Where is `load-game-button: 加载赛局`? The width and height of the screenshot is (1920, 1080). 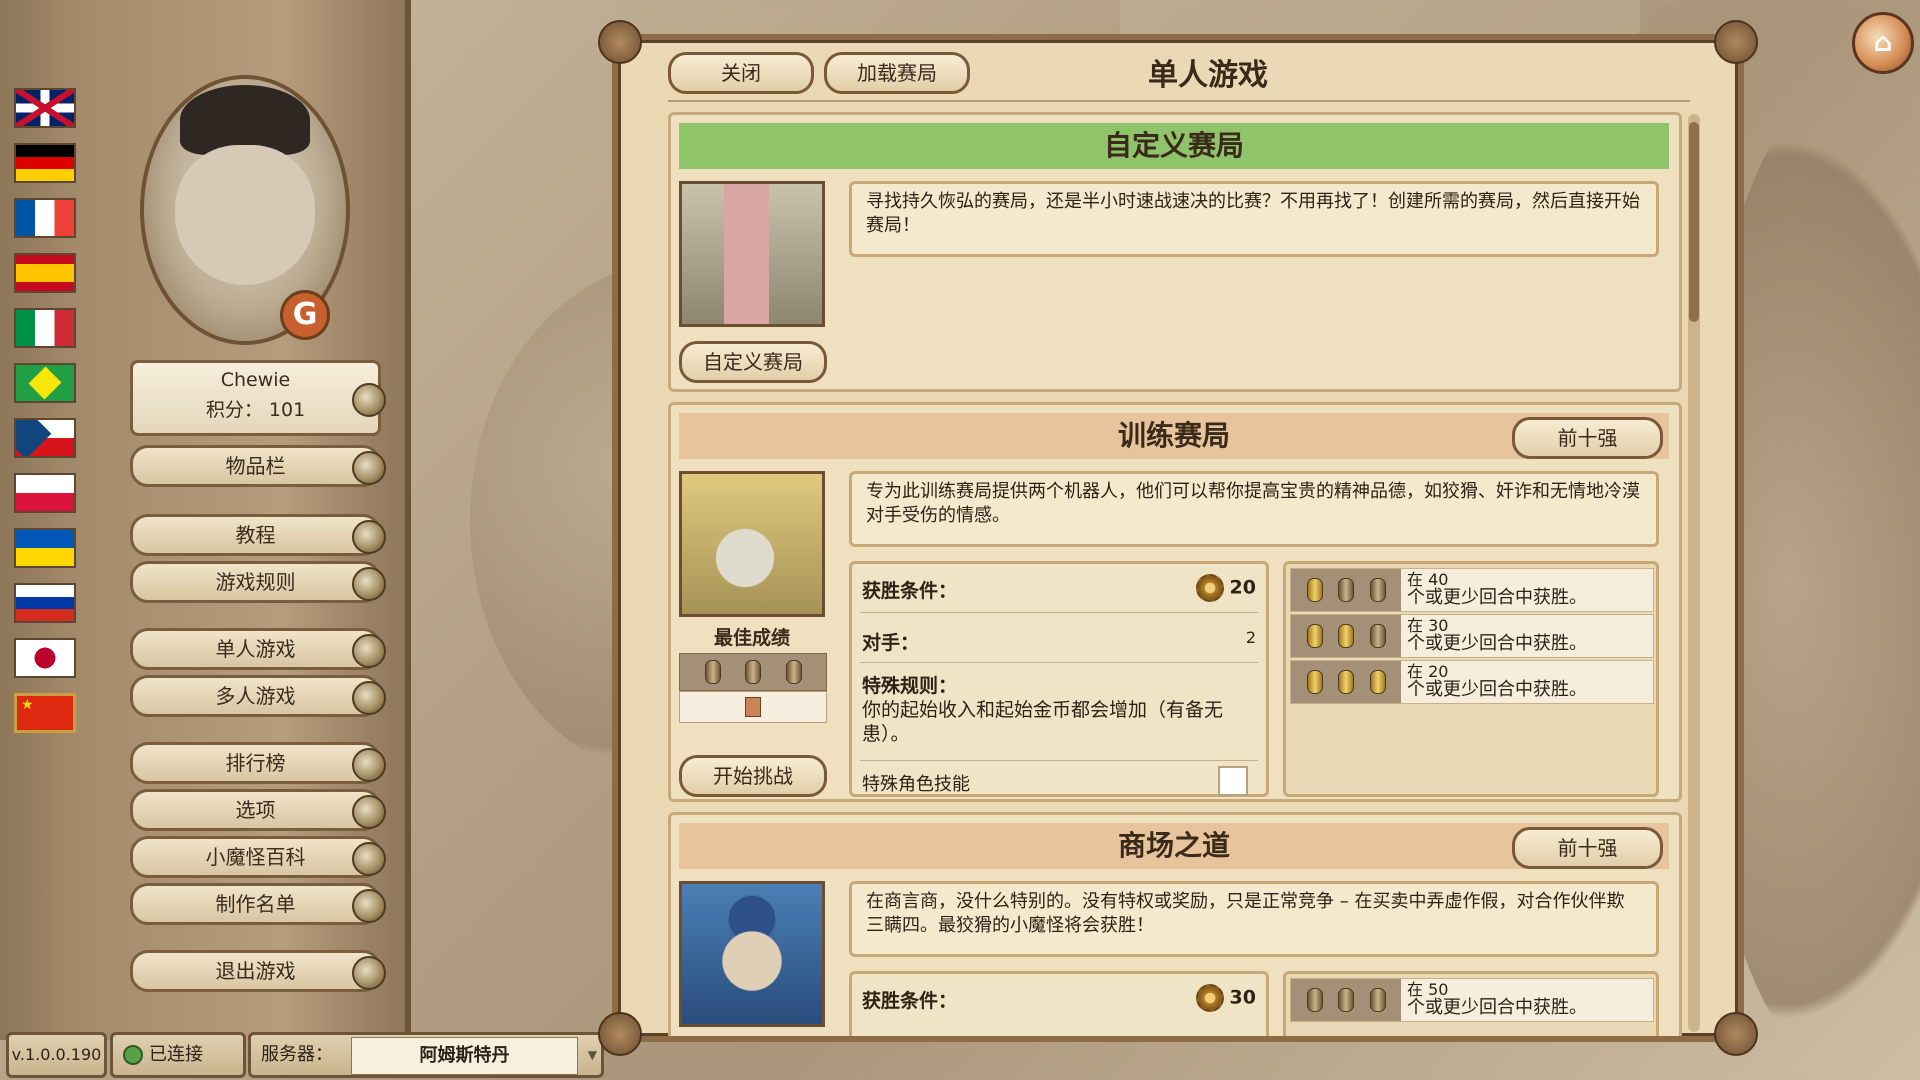
load-game-button: 加载赛局 is located at coordinates (897, 73).